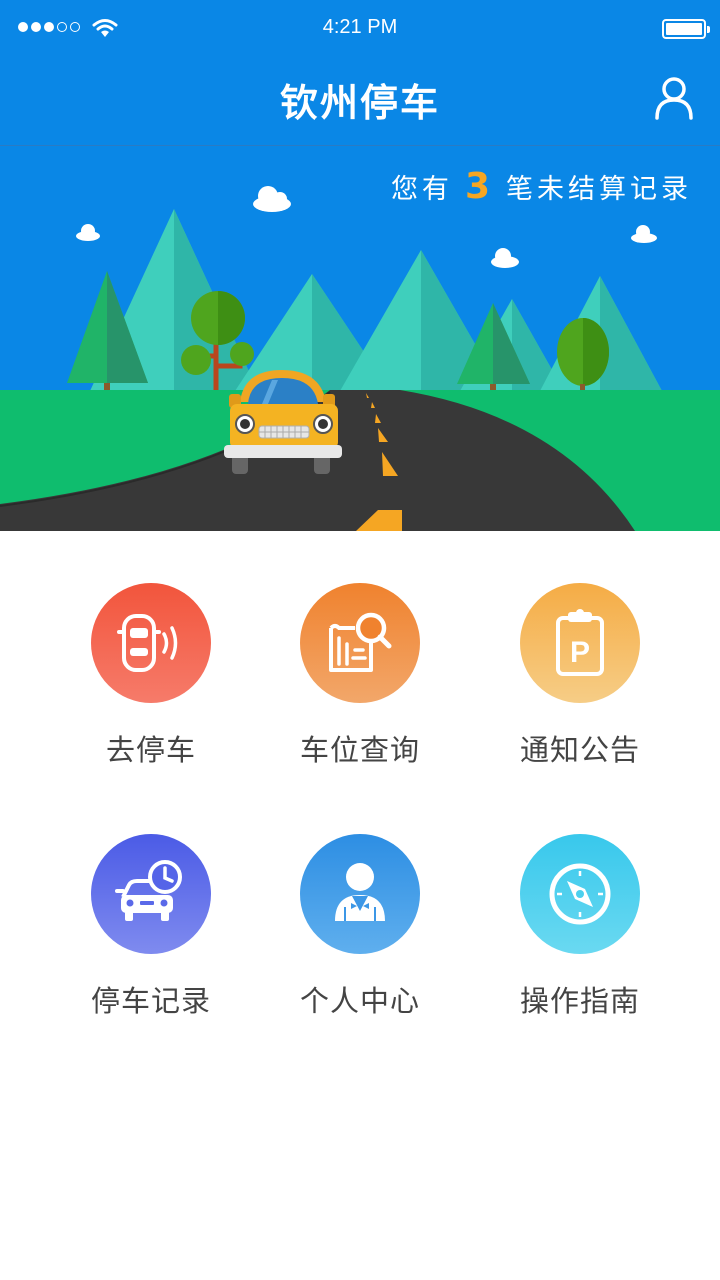 The height and width of the screenshot is (1280, 720). What do you see at coordinates (477, 186) in the screenshot?
I see `unsettled-count: 3` at bounding box center [477, 186].